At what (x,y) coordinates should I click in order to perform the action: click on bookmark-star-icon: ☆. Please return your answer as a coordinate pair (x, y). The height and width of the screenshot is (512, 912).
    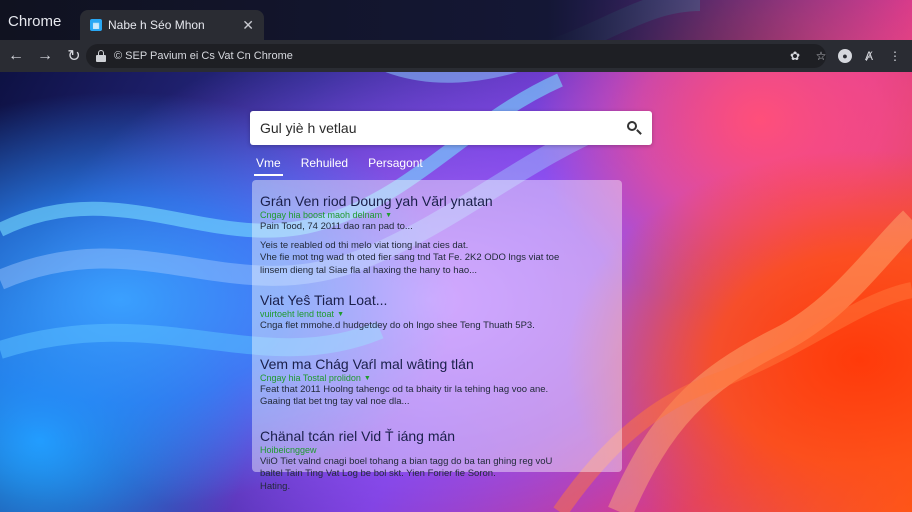
    Looking at the image, I should click on (821, 56).